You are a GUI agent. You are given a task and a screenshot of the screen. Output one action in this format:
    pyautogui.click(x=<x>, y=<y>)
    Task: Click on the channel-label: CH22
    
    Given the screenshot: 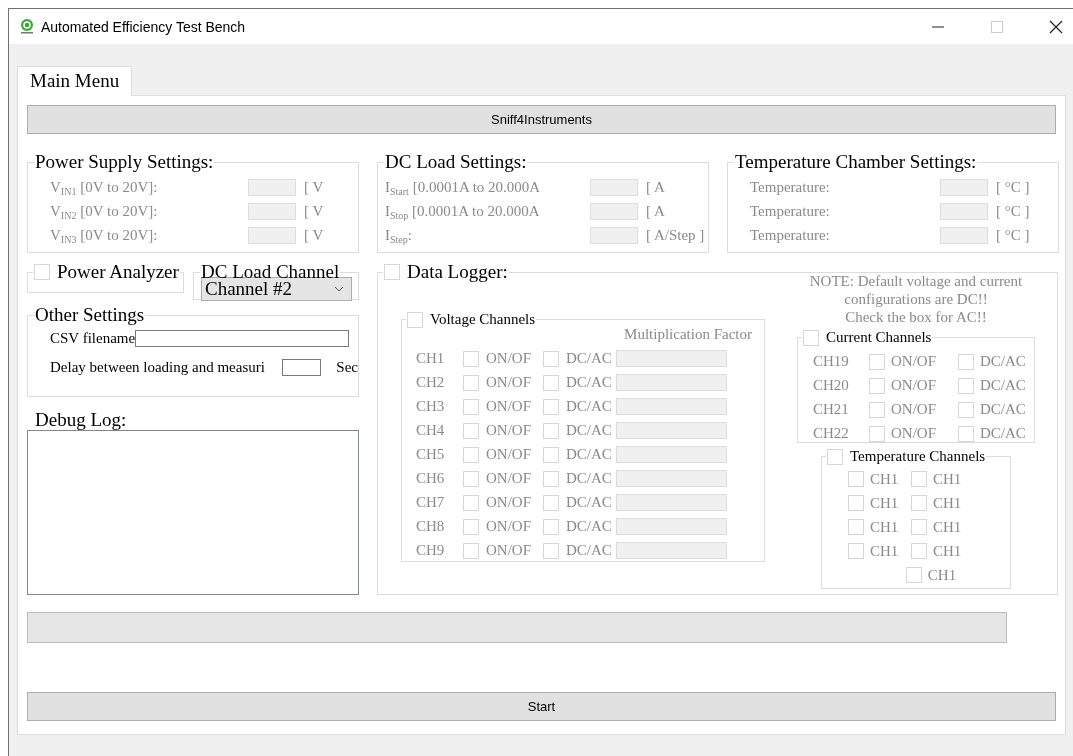 What is the action you would take?
    pyautogui.click(x=831, y=433)
    